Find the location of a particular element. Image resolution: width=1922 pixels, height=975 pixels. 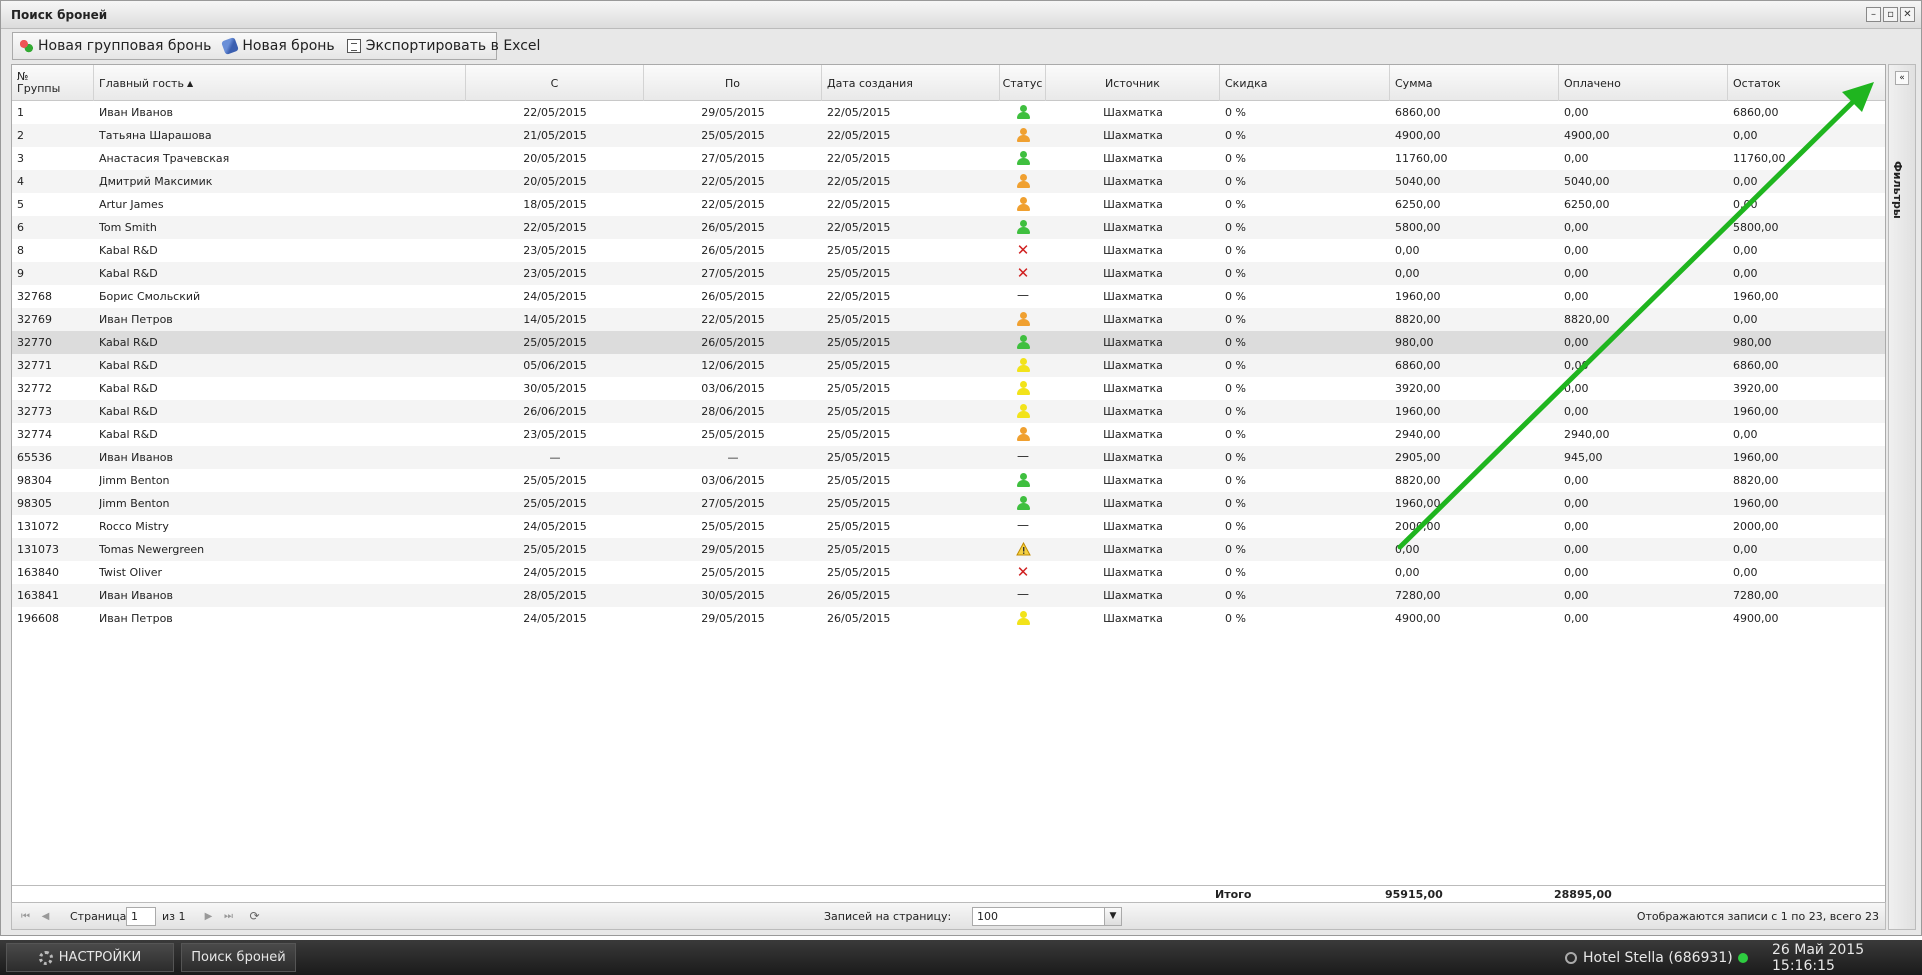

close-icon: ✕ is located at coordinates (1907, 14).